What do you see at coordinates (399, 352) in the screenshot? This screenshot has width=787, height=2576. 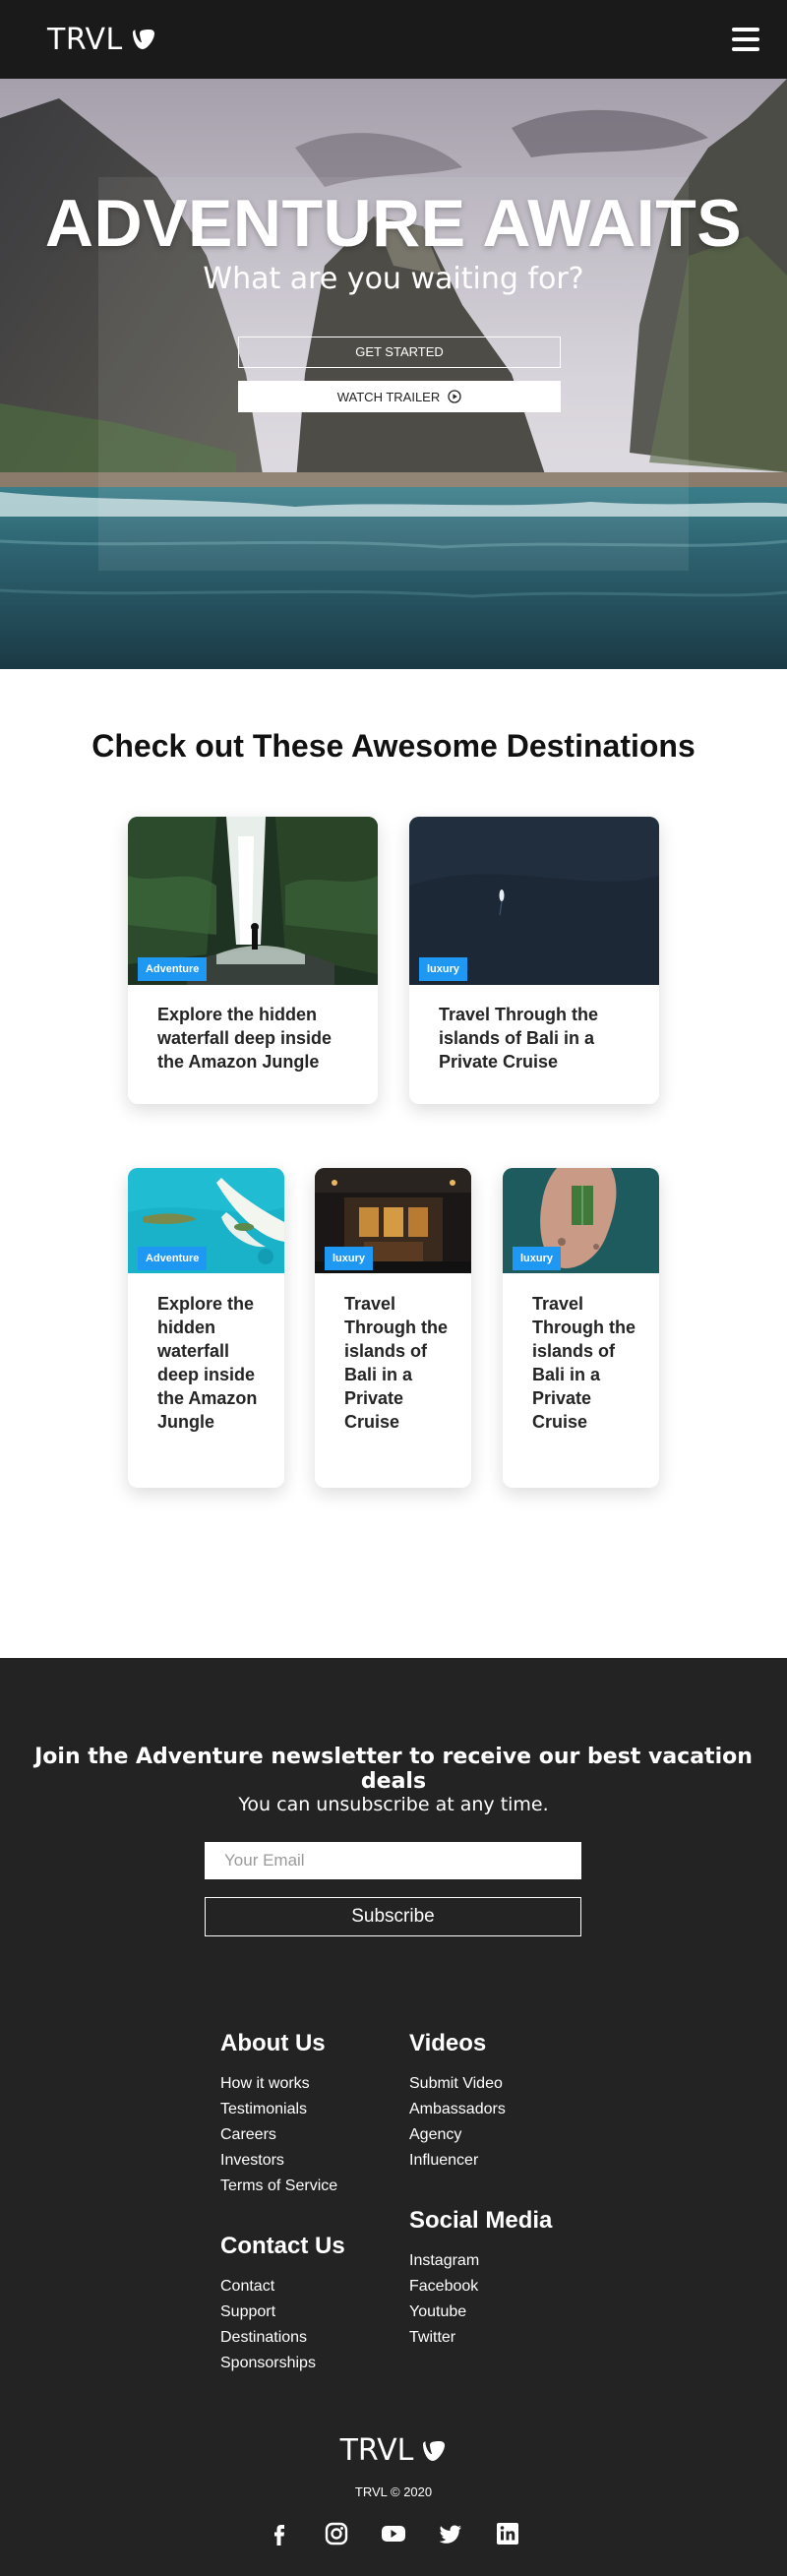 I see `get-started-button: GET STARTED` at bounding box center [399, 352].